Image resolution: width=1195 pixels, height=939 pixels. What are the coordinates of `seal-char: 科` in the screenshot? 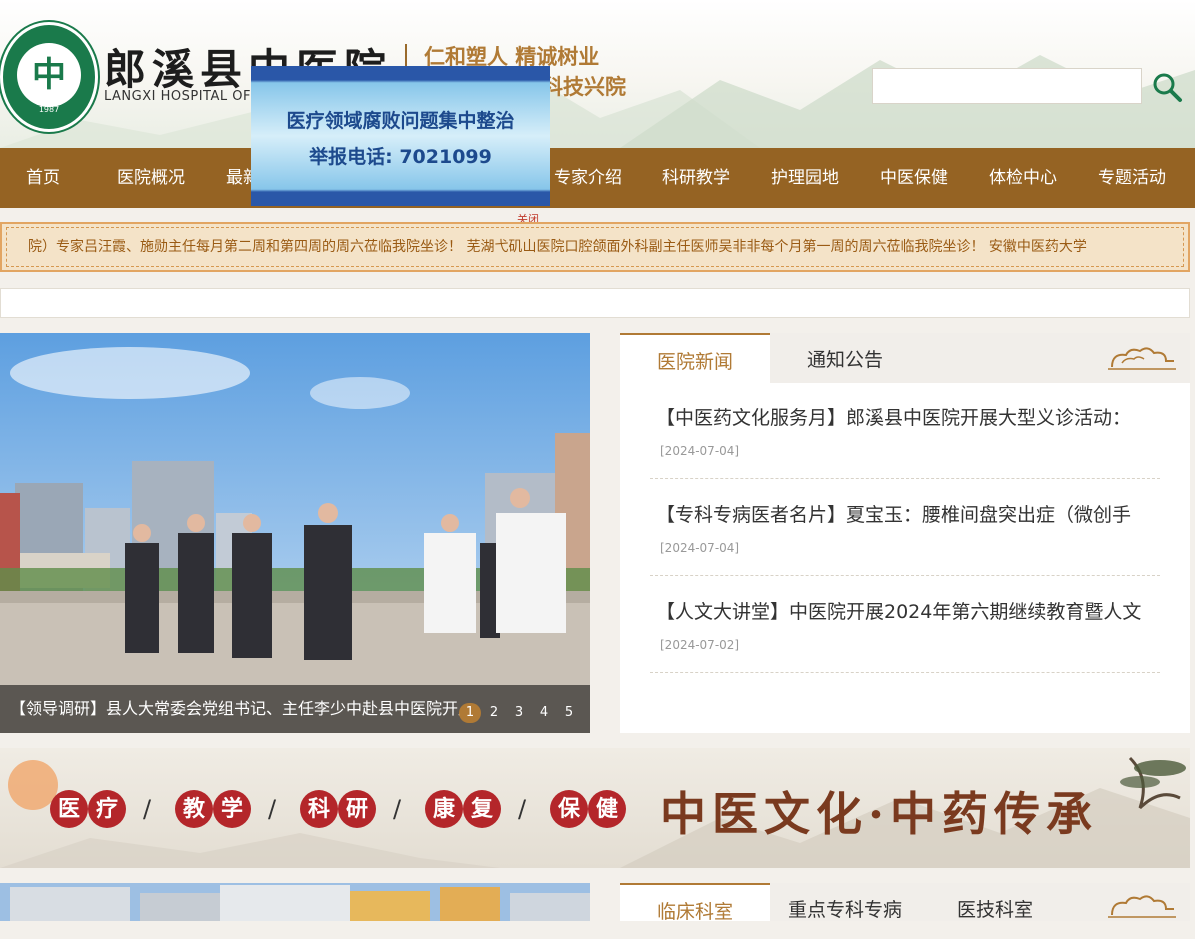 It's located at (319, 809).